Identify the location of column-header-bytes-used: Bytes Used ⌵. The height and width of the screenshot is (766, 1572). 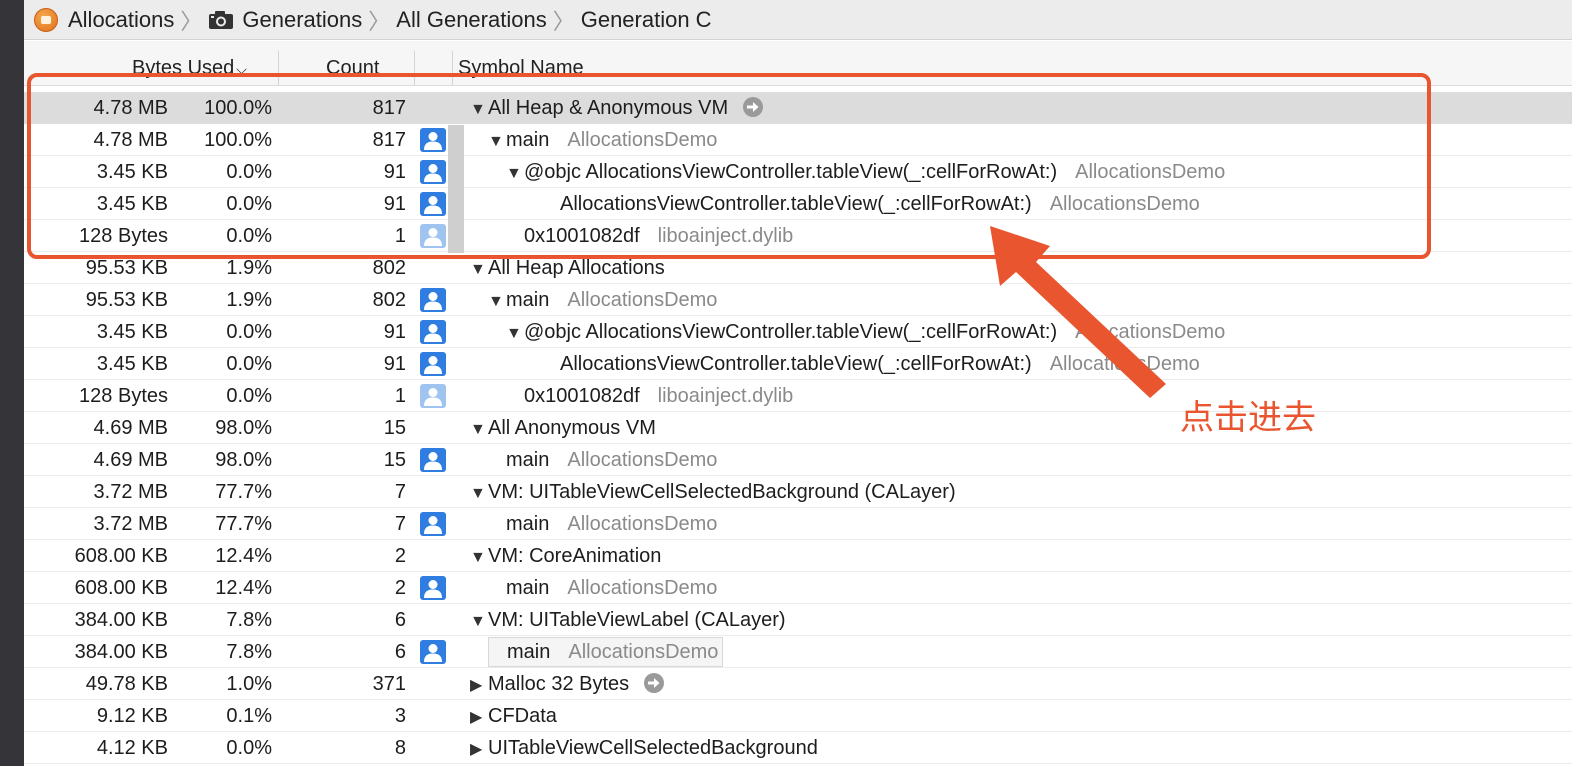
(189, 68).